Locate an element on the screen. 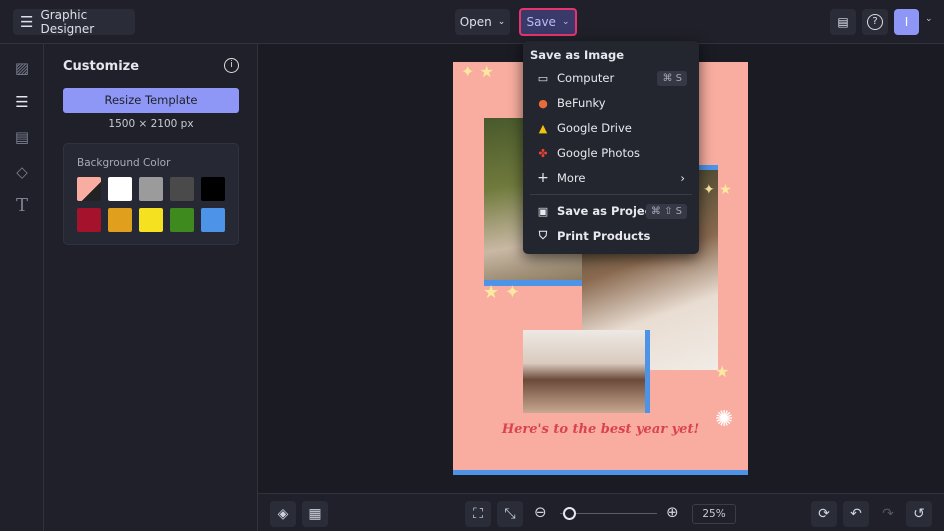 Image resolution: width=944 pixels, height=531 pixels. save-button: Save ⌄ is located at coordinates (548, 22).